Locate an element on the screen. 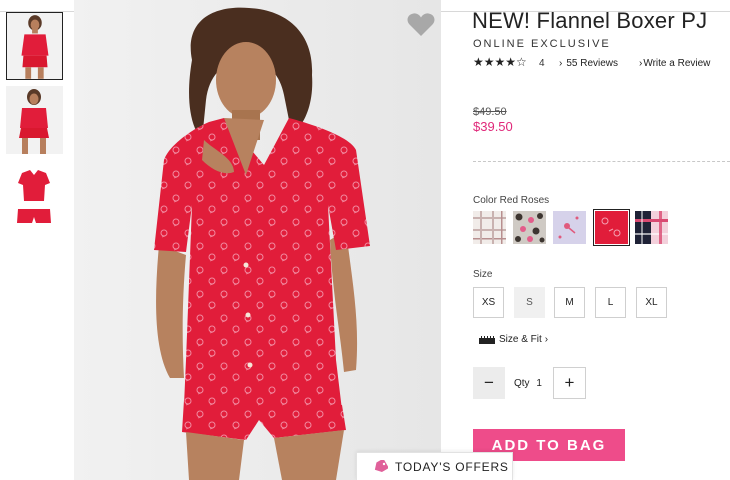 The width and height of the screenshot is (730, 480). thumbnail-flatlay is located at coordinates (34, 197).